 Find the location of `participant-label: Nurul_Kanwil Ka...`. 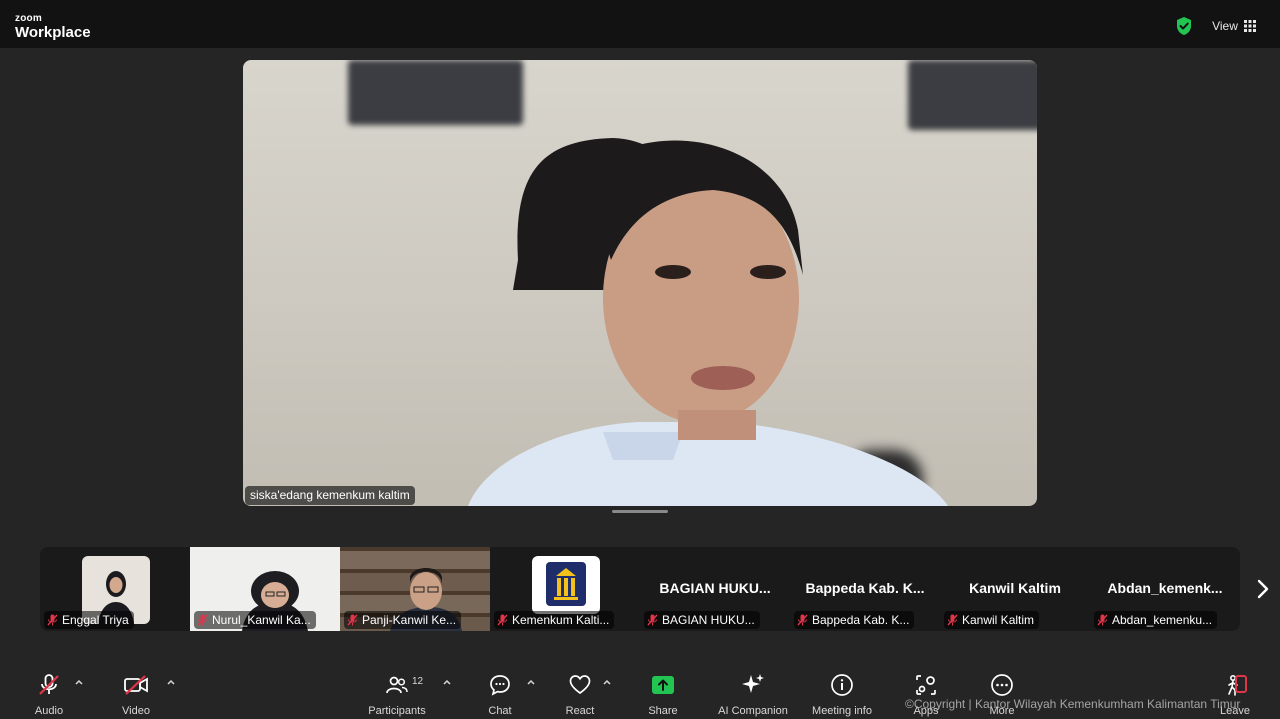

participant-label: Nurul_Kanwil Ka... is located at coordinates (255, 620).